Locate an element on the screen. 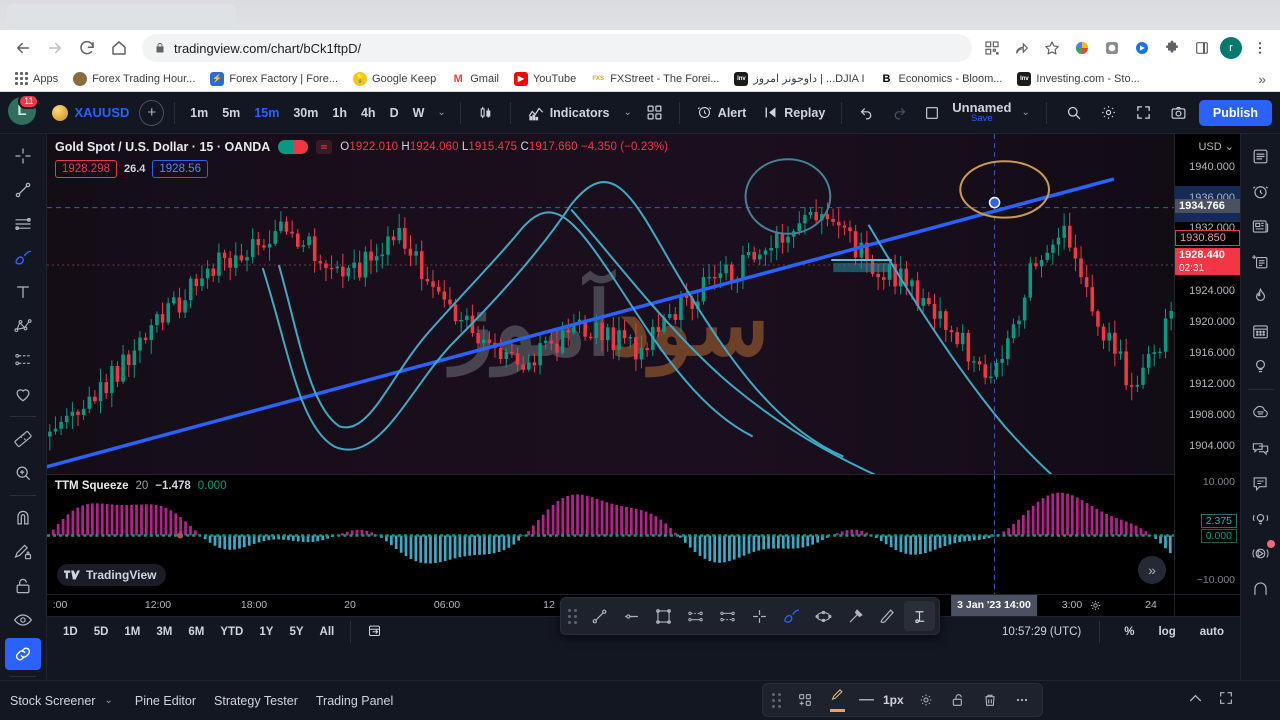 The height and width of the screenshot is (720, 1280). data-window-icon is located at coordinates (1261, 261).